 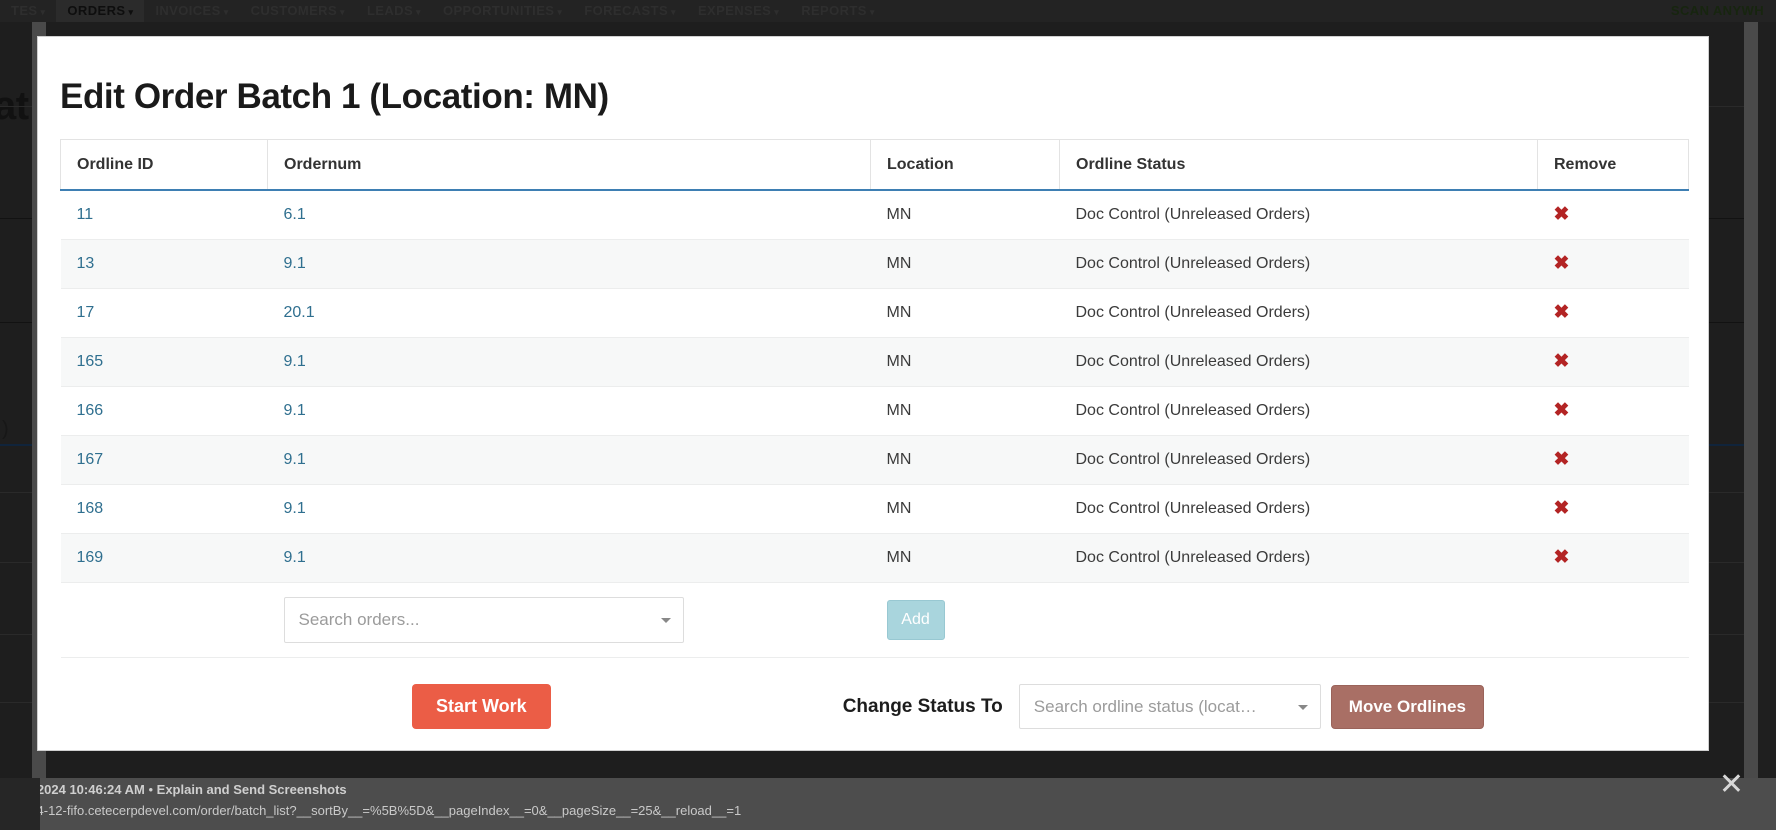 I want to click on nav-item-label: FORECASTS, so click(x=626, y=10).